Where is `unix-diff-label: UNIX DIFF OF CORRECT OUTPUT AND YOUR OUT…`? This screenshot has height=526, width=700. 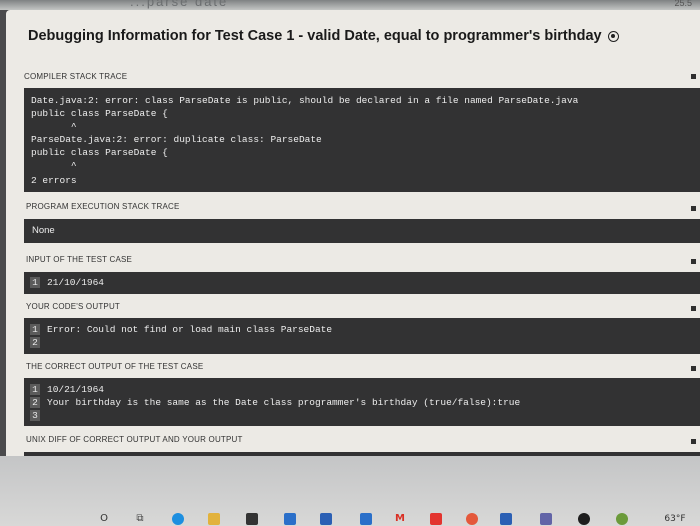
unix-diff-label: UNIX DIFF OF CORRECT OUTPUT AND YOUR OUT… is located at coordinates (134, 439).